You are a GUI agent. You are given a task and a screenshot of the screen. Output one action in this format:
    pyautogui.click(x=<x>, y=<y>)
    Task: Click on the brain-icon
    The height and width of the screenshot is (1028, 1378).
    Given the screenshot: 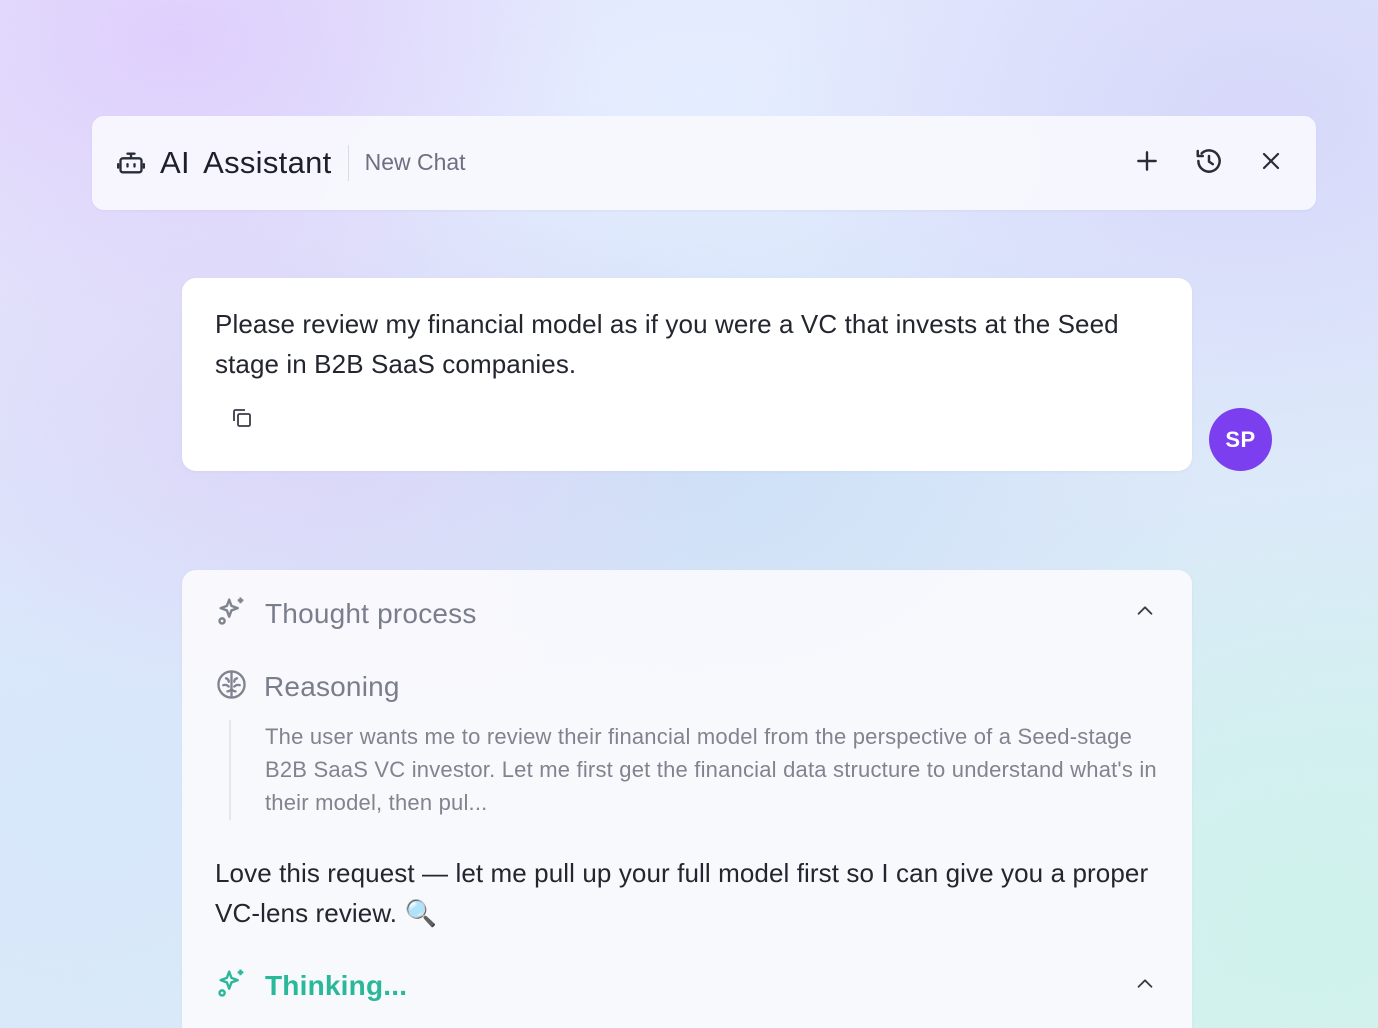 What is the action you would take?
    pyautogui.click(x=231, y=687)
    